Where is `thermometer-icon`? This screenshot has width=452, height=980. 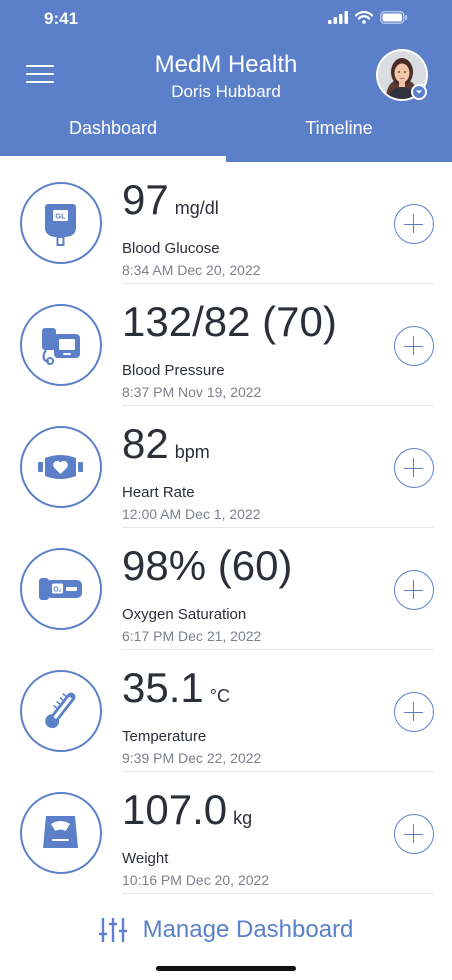
thermometer-icon is located at coordinates (60, 710).